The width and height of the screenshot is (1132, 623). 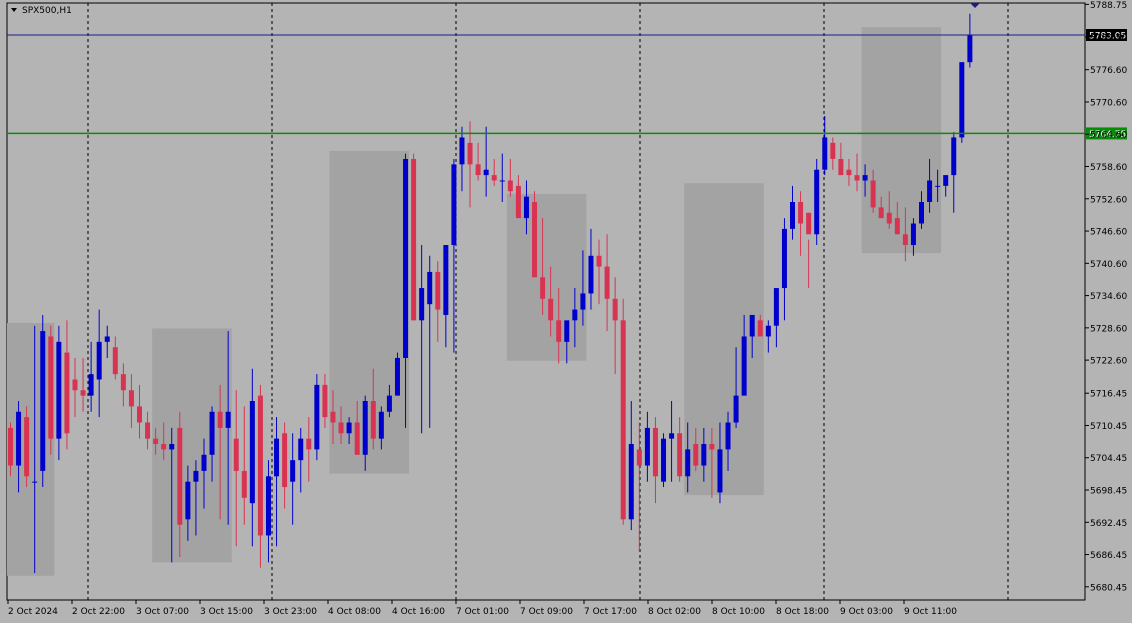 What do you see at coordinates (1108, 6) in the screenshot?
I see `y-tick-label: 5788.75` at bounding box center [1108, 6].